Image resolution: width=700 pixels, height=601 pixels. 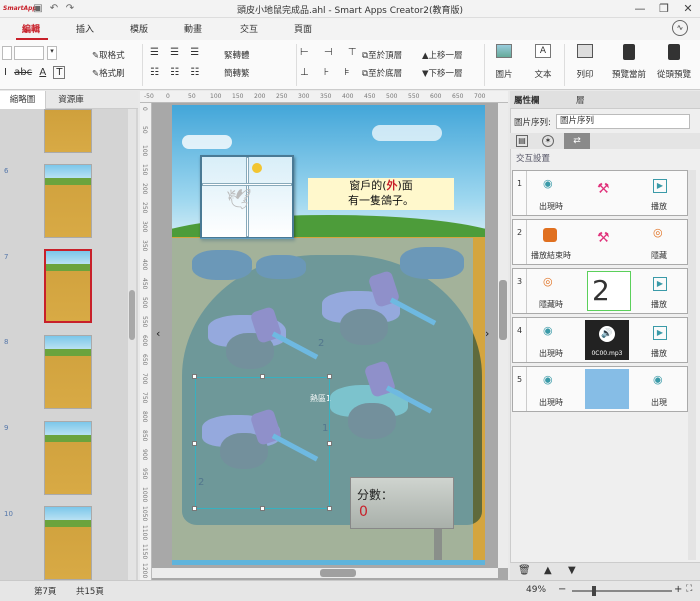 What do you see at coordinates (572, 570) in the screenshot?
I see `move-down-icon: ▼` at bounding box center [572, 570].